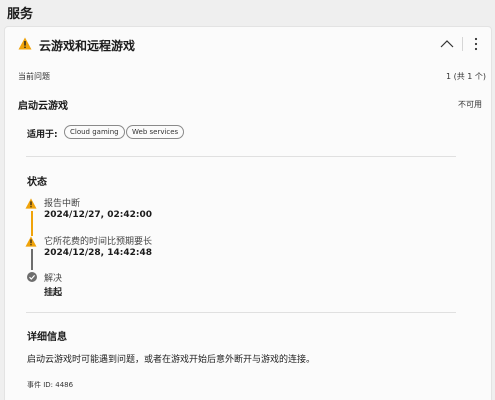  I want to click on timeline-step-2-value: 2024/12/28, 14:42:48, so click(98, 253).